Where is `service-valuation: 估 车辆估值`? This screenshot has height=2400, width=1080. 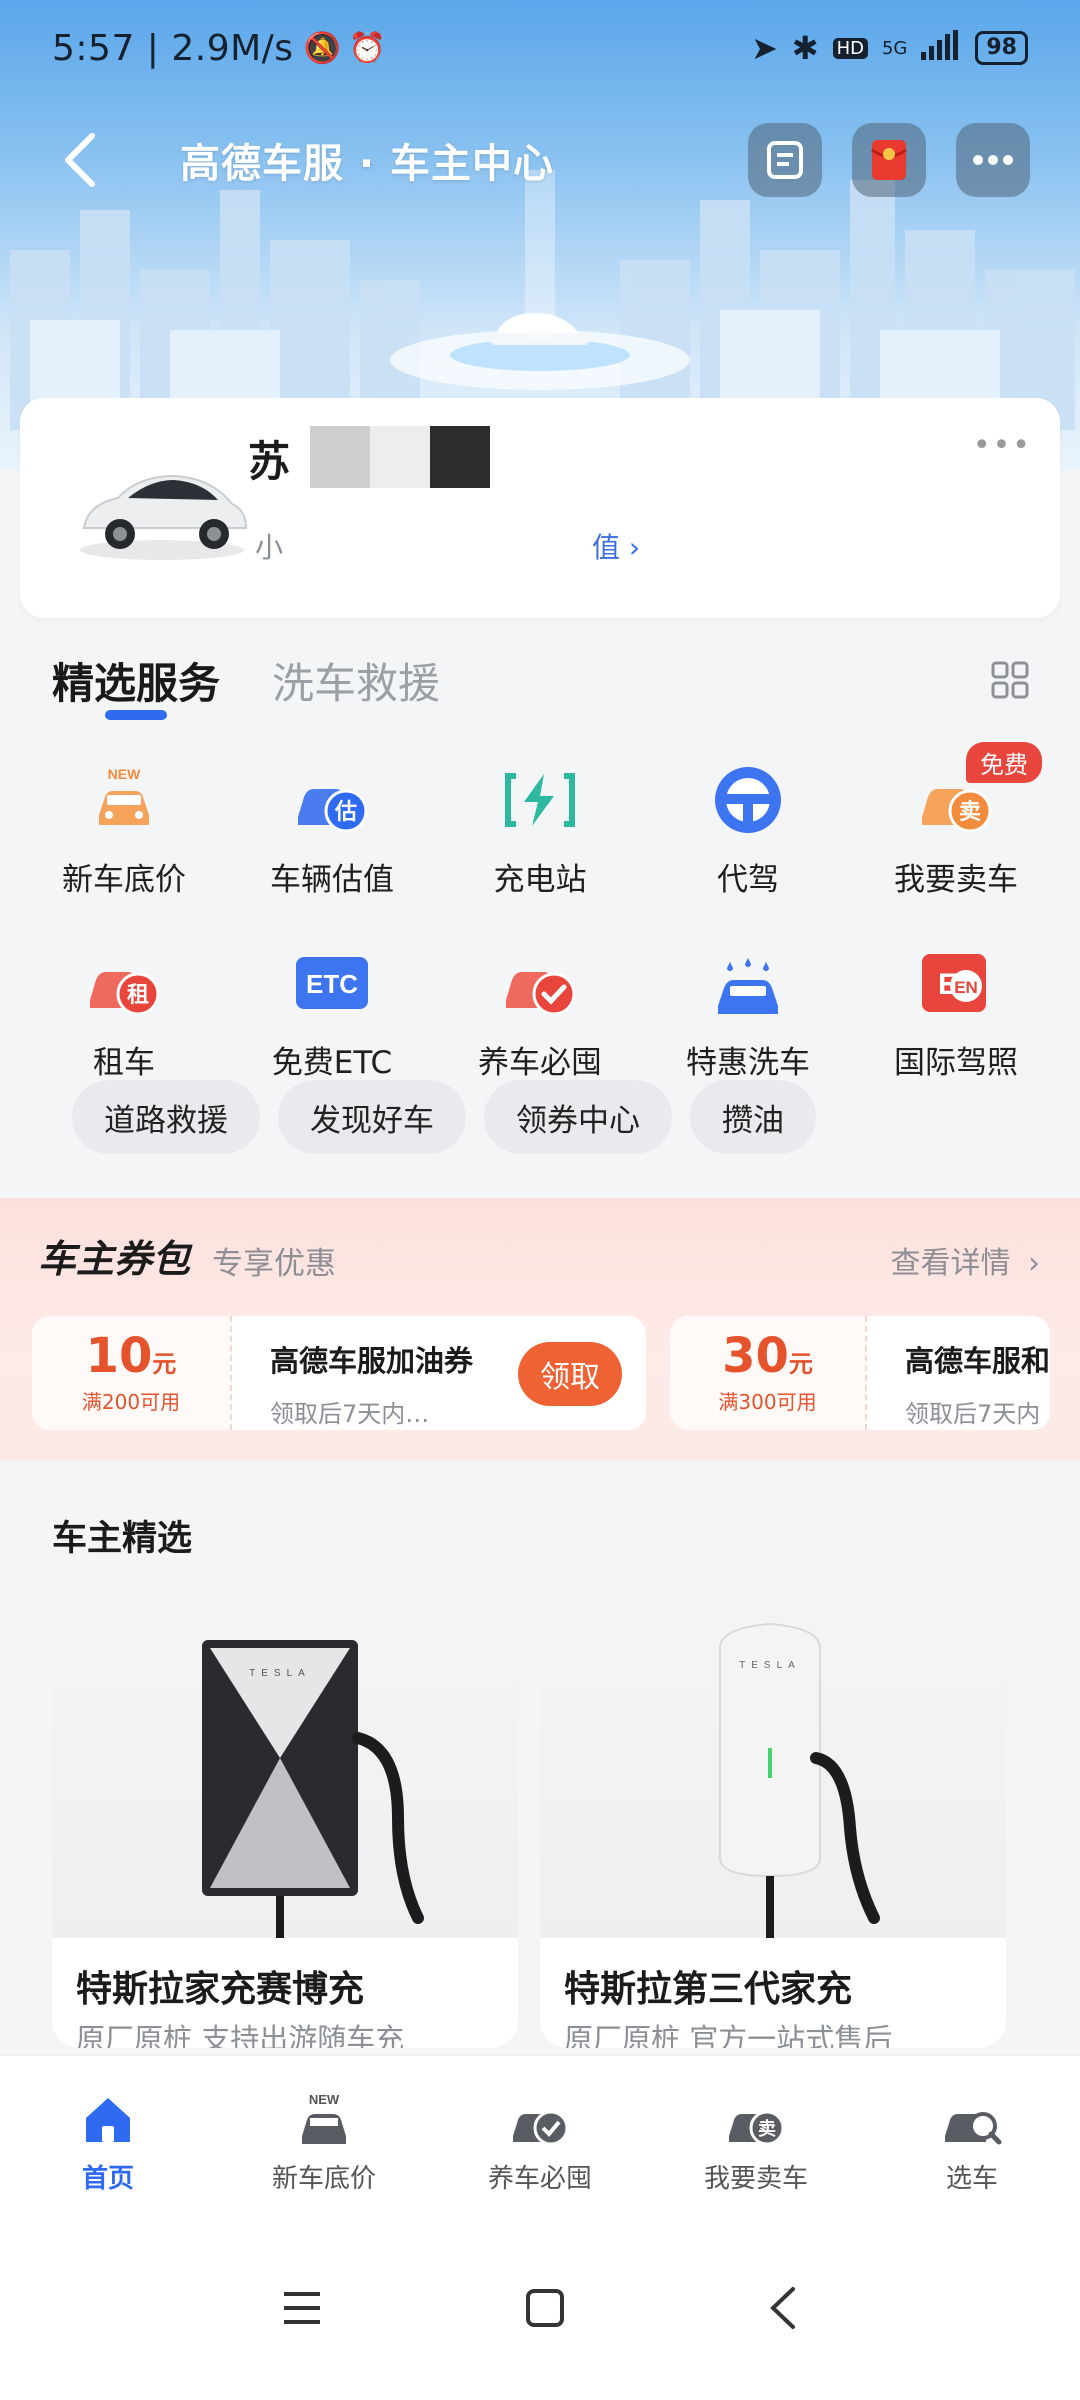 service-valuation: 估 车辆估值 is located at coordinates (332, 829).